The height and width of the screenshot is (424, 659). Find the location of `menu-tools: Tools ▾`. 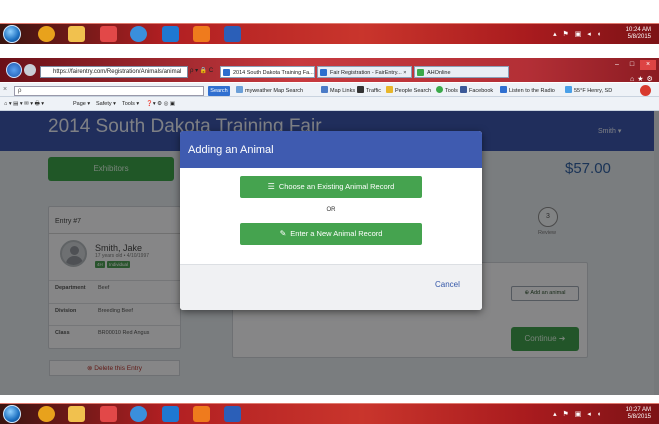

menu-tools: Tools ▾ is located at coordinates (130, 104).